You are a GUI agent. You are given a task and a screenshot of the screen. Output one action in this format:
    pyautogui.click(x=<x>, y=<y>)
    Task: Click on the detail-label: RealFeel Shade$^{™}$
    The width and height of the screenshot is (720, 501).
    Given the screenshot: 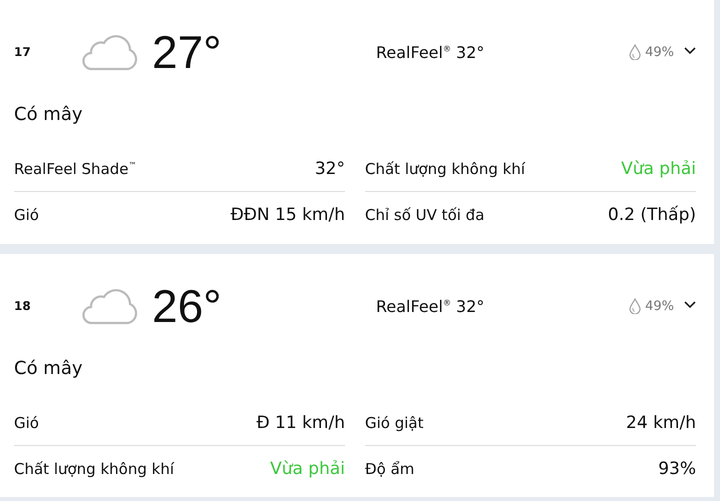 What is the action you would take?
    pyautogui.click(x=75, y=169)
    